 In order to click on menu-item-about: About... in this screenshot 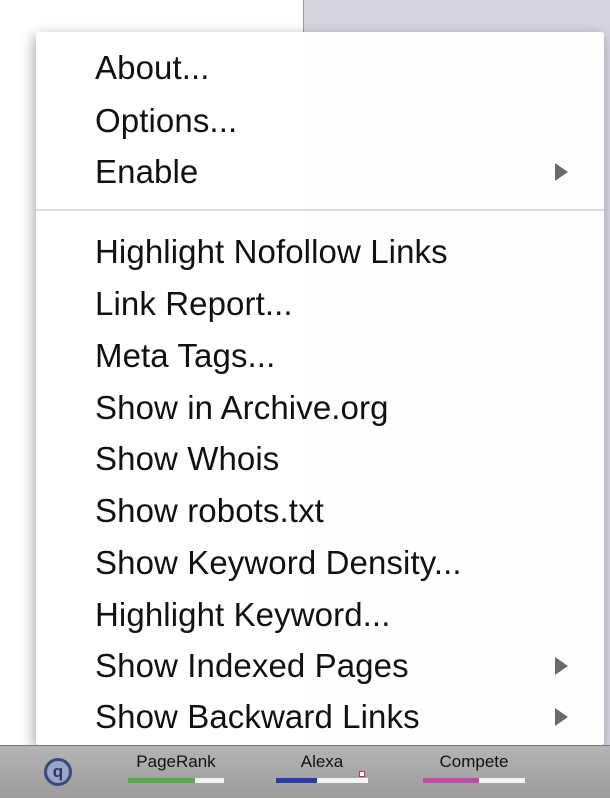, I will do `click(320, 68)`.